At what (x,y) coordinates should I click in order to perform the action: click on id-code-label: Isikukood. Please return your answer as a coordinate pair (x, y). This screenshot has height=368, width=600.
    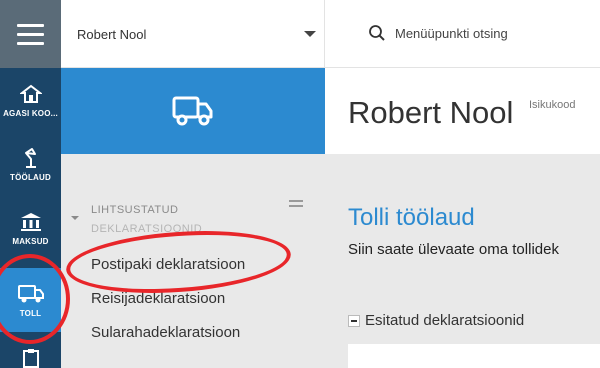
    Looking at the image, I should click on (552, 105).